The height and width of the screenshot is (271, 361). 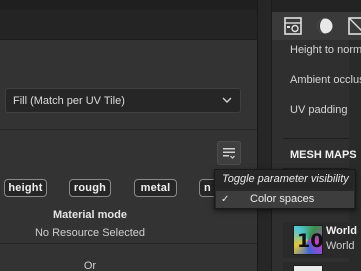 I want to click on checkmark-icon: ✓, so click(x=225, y=199).